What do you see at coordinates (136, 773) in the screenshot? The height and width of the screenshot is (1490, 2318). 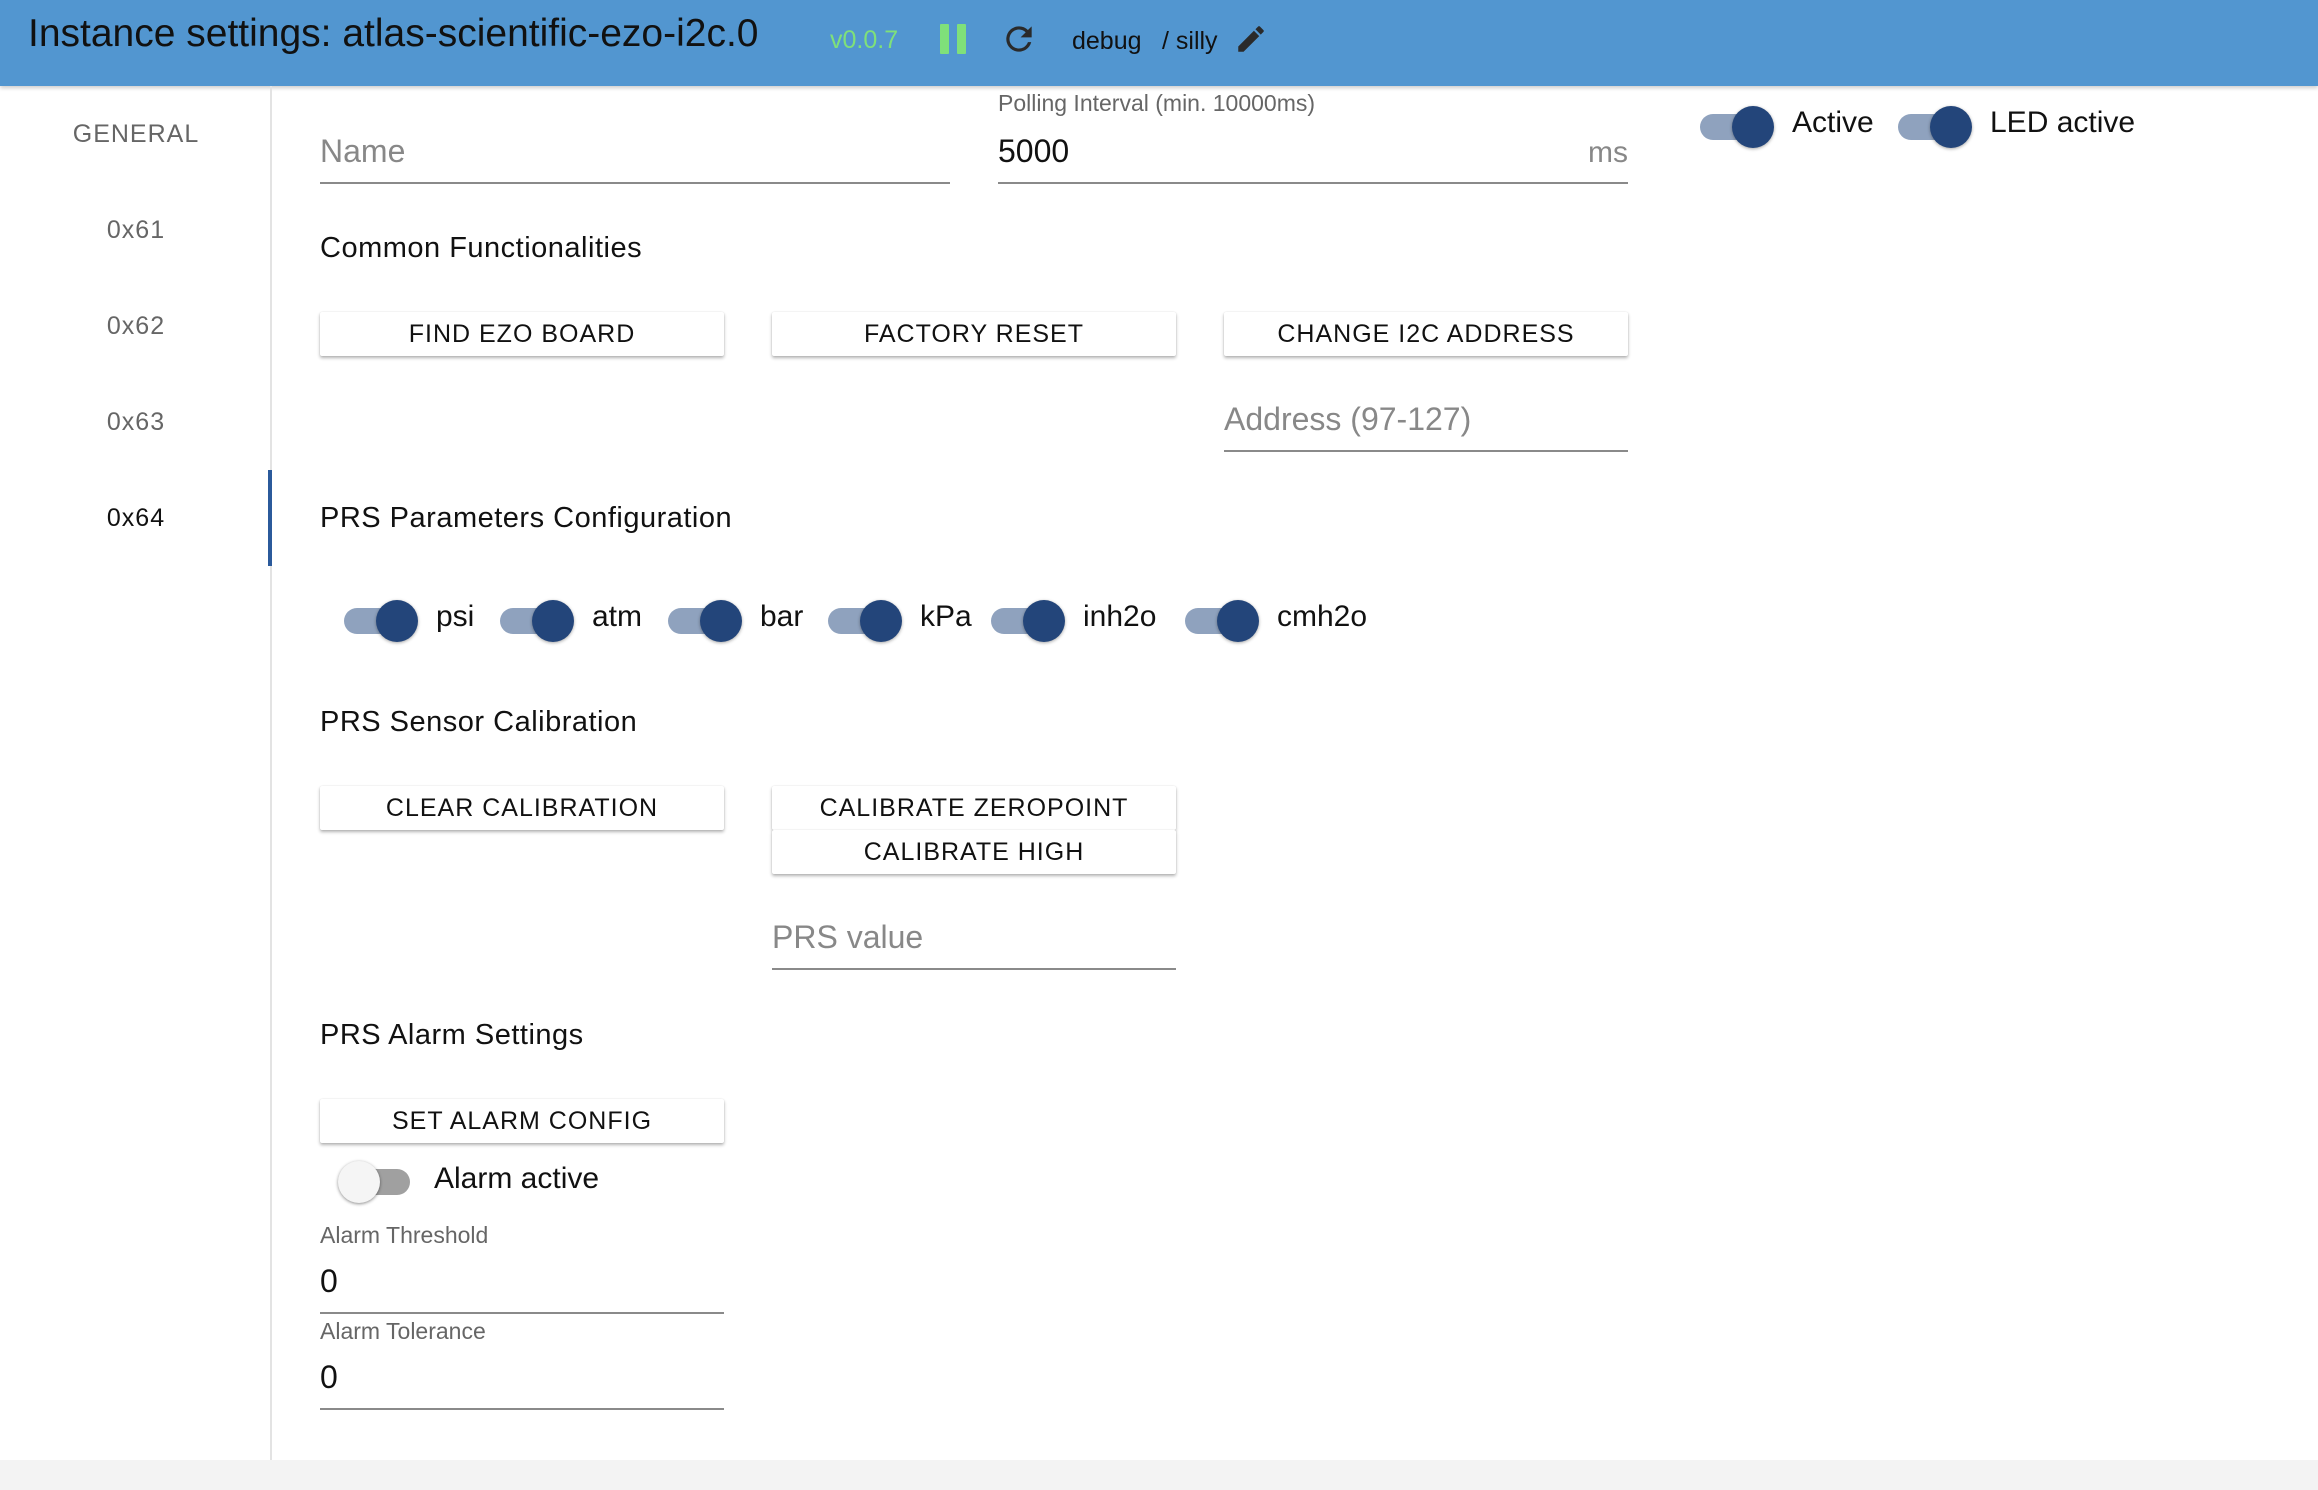 I see `sidebar-tabs: GENERAL 0x61 0x62 0x63 0x64` at bounding box center [136, 773].